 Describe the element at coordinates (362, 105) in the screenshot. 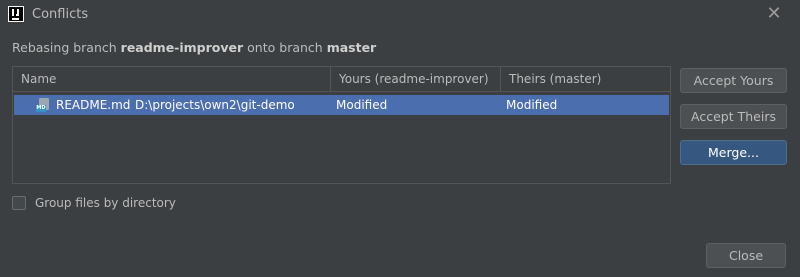

I see `yours-status: Modified` at that location.